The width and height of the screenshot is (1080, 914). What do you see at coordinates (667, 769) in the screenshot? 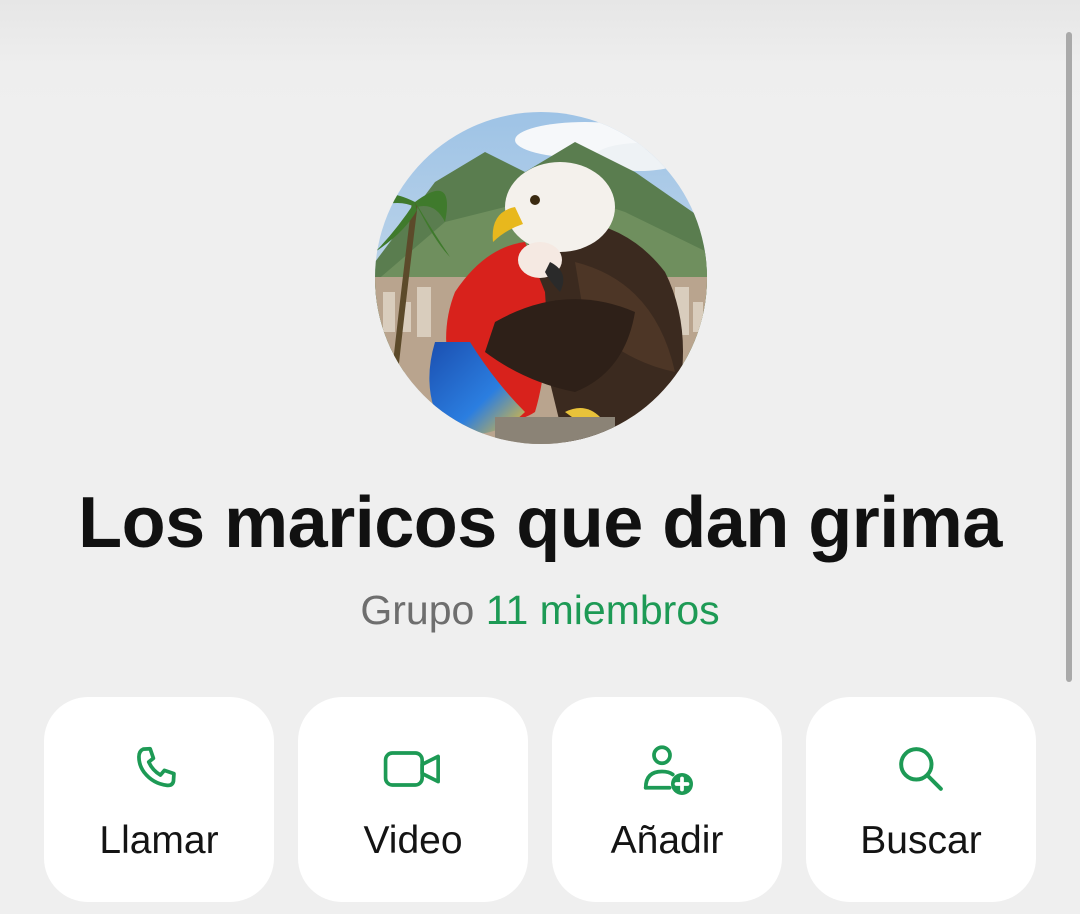
I see `add-person-icon` at bounding box center [667, 769].